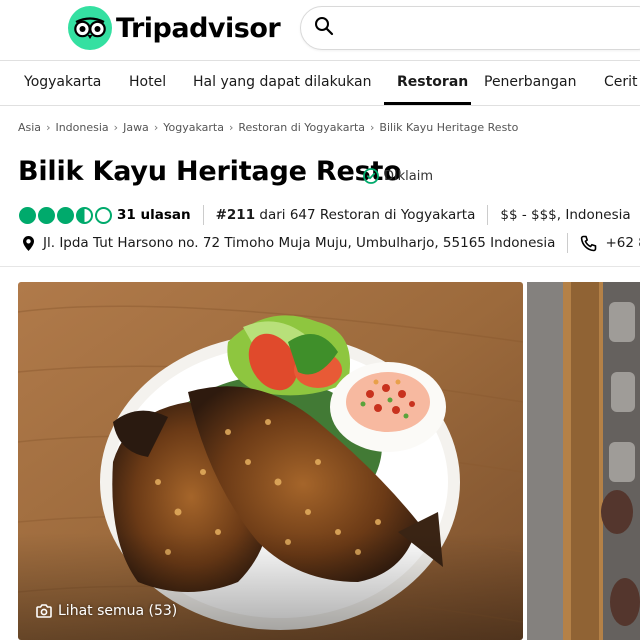 This screenshot has width=640, height=640. Describe the element at coordinates (154, 215) in the screenshot. I see `review-count-link: 31 ulasan` at that location.